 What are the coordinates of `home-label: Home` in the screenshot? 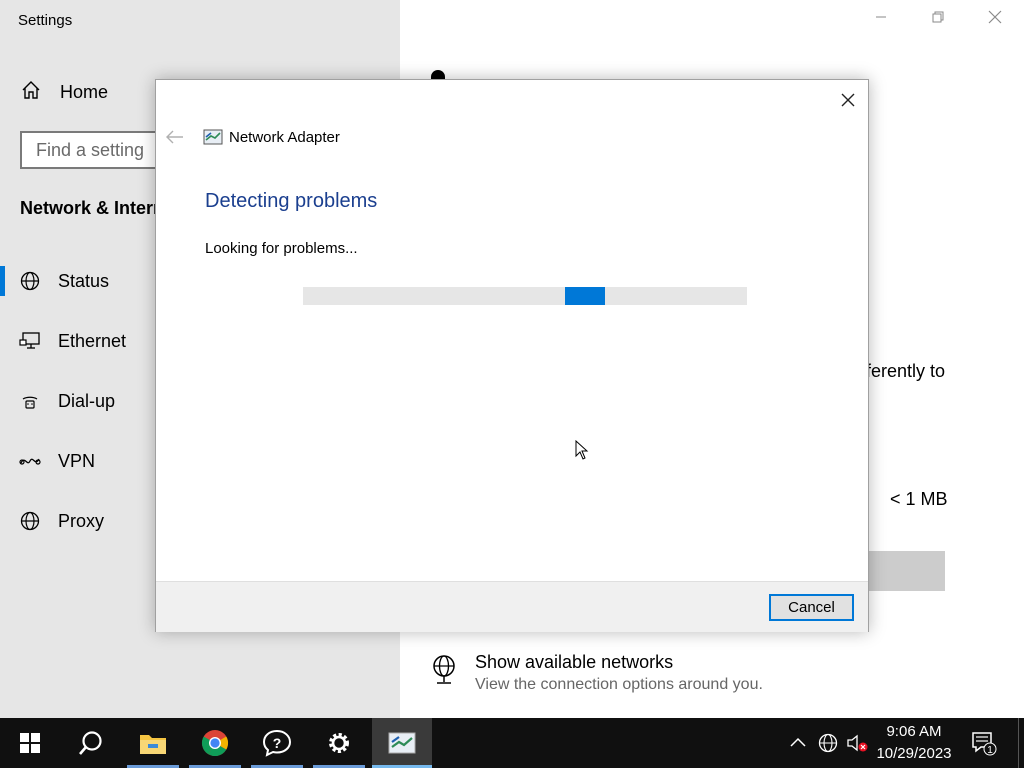 It's located at (84, 91).